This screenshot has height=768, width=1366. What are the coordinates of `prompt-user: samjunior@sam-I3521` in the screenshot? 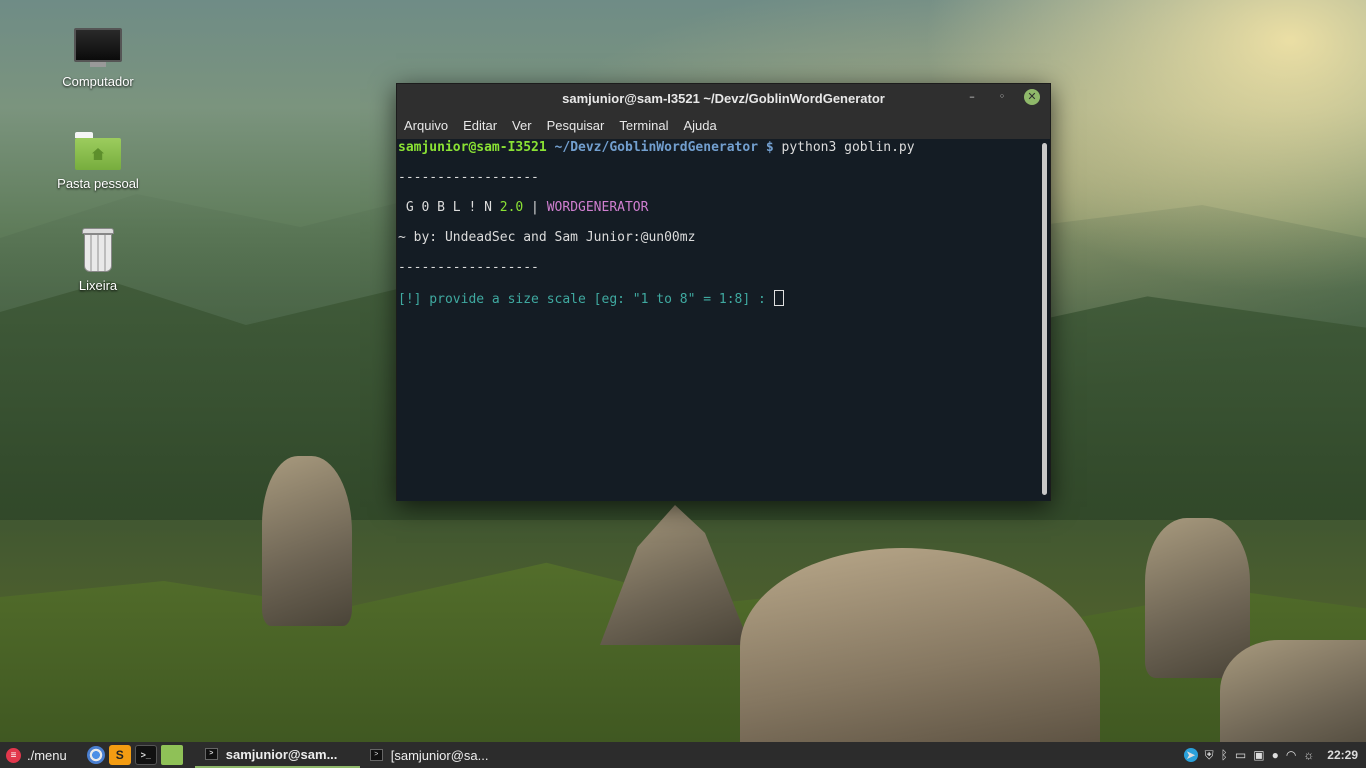 It's located at (472, 147).